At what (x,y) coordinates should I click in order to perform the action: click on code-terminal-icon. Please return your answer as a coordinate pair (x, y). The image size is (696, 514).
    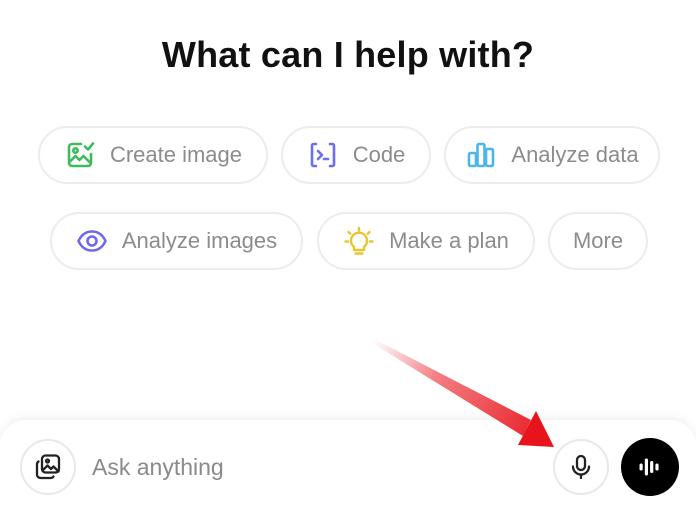
    Looking at the image, I should click on (323, 155).